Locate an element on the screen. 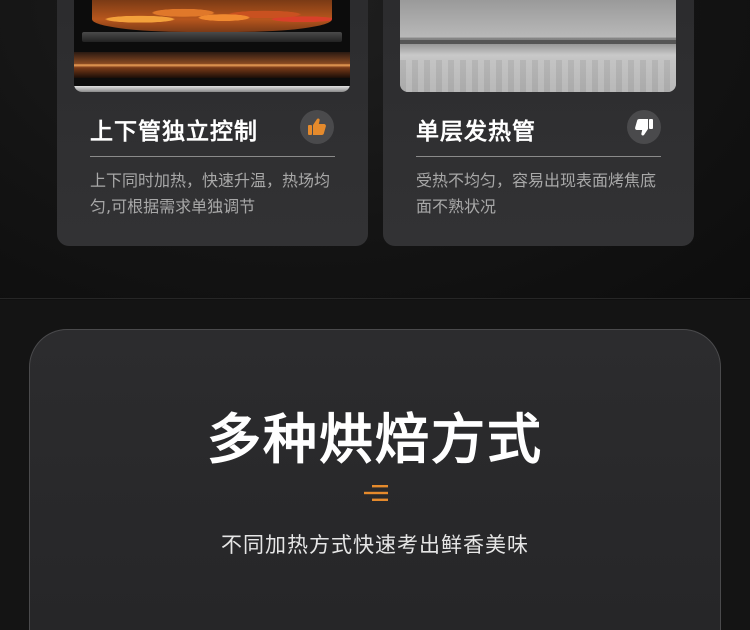 Image resolution: width=750 pixels, height=630 pixels. menu-lines-icon is located at coordinates (376, 493).